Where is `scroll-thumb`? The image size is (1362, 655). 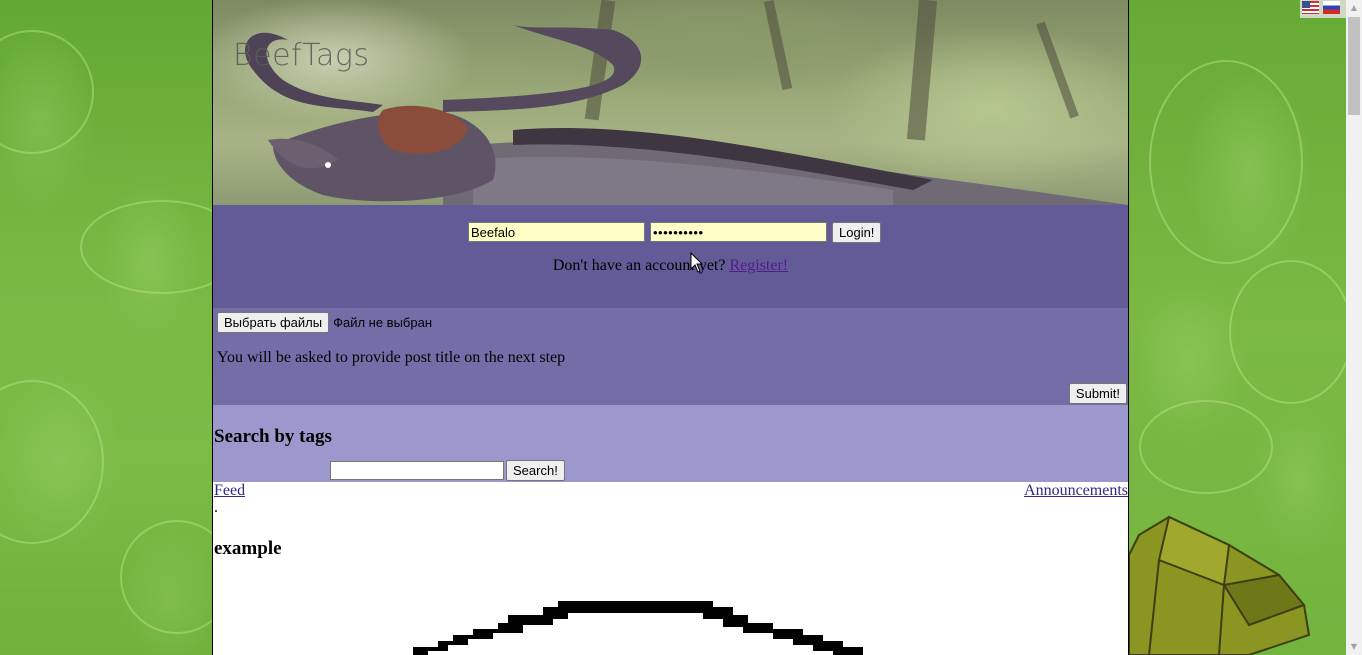 scroll-thumb is located at coordinates (1354, 66).